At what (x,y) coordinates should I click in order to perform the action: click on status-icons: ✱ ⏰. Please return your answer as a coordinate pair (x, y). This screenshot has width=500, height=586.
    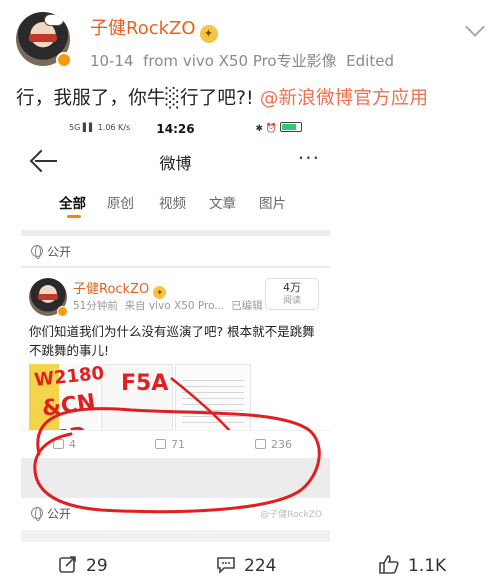
    Looking at the image, I should click on (279, 128).